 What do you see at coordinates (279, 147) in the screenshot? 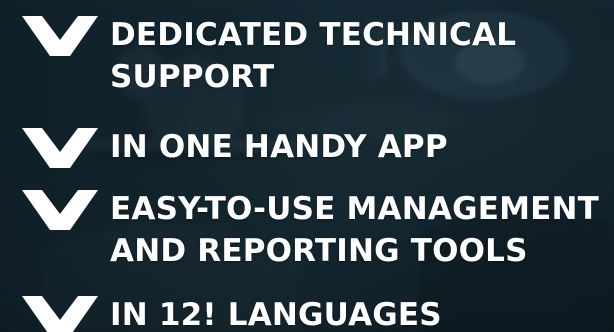
I see `feature-text: IN ONE HANDY APP` at bounding box center [279, 147].